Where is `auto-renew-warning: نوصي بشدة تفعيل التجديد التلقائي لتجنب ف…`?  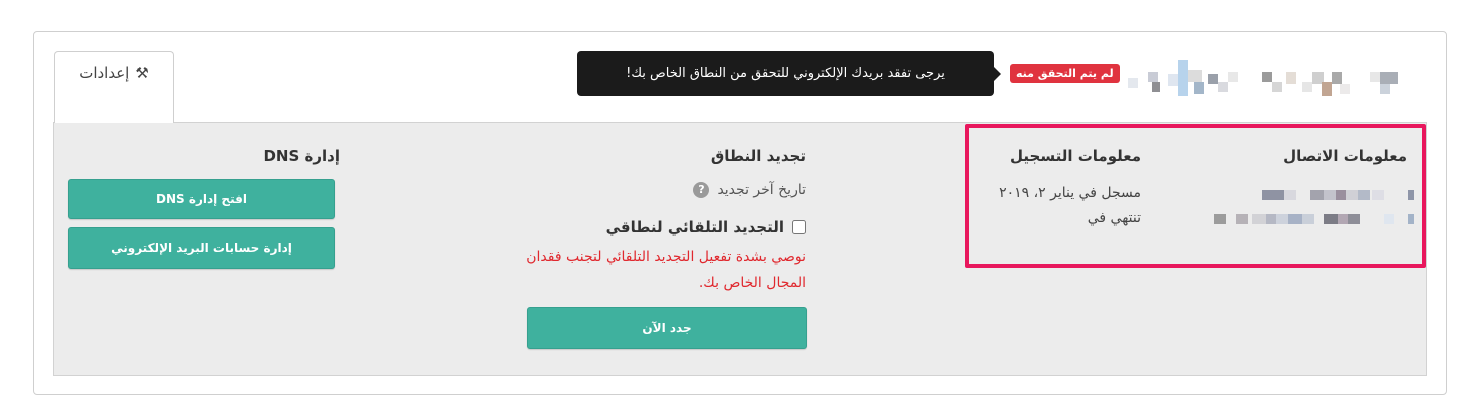 auto-renew-warning: نوصي بشدة تفعيل التجديد التلقائي لتجنب ف… is located at coordinates (666, 270).